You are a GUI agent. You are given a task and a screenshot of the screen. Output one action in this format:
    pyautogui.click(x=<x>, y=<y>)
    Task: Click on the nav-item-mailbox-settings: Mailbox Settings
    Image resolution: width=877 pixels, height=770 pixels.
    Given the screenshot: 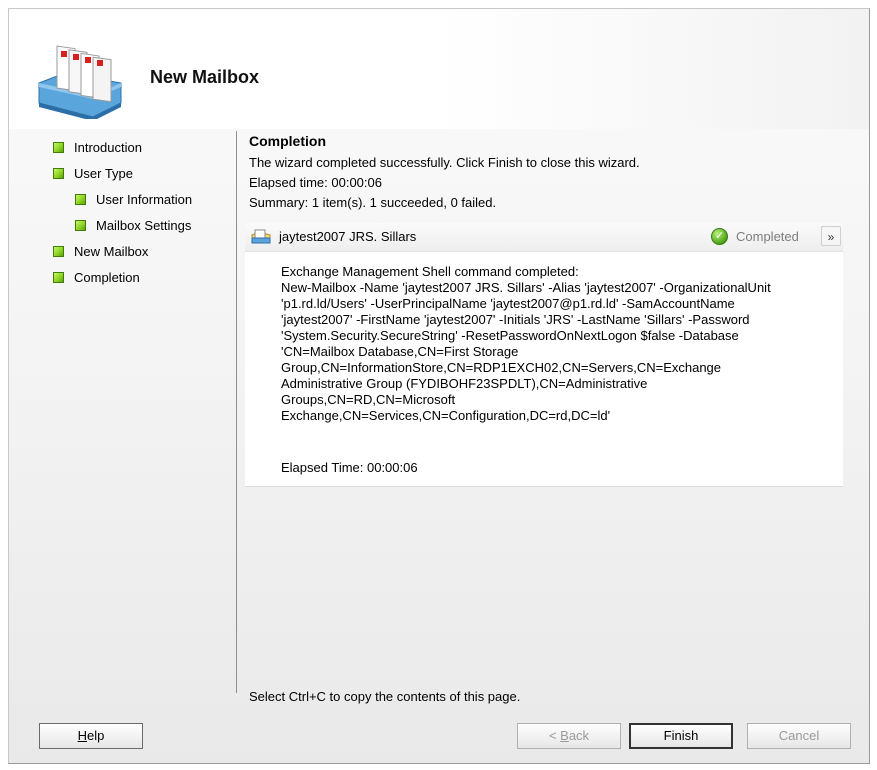 What is the action you would take?
    pyautogui.click(x=143, y=228)
    